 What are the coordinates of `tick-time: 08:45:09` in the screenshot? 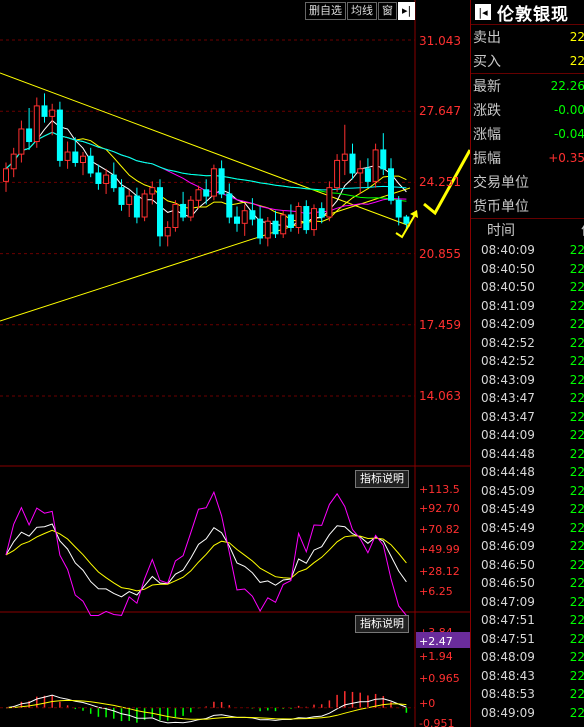 It's located at (508, 490).